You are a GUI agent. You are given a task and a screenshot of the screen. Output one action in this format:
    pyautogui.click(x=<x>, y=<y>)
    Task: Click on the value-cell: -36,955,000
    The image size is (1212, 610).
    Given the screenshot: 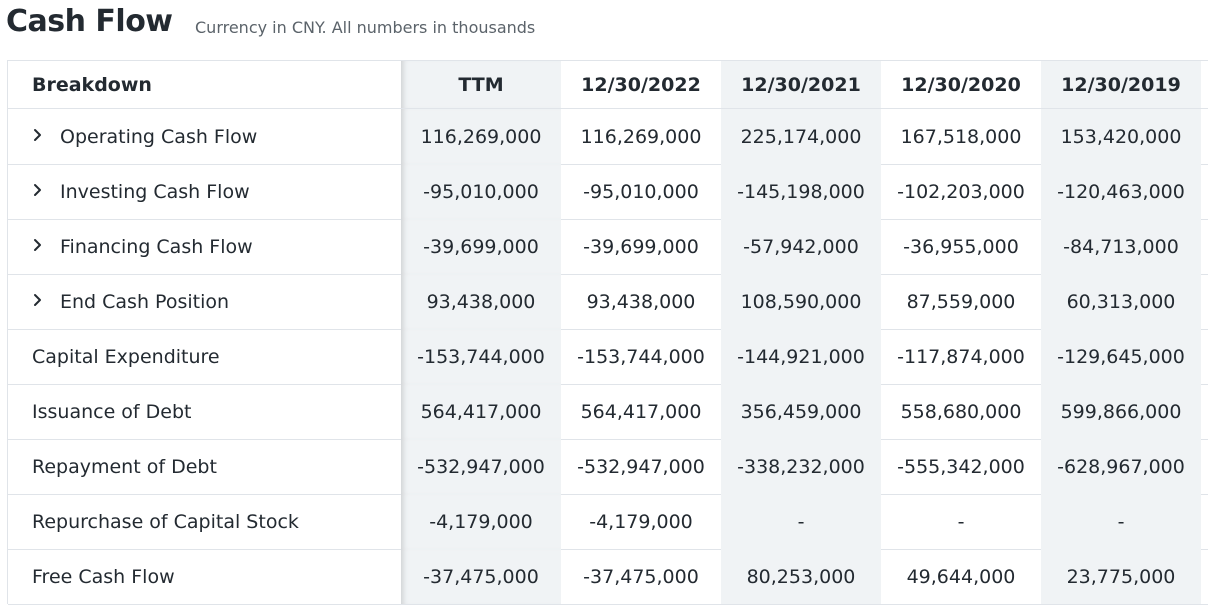 What is the action you would take?
    pyautogui.click(x=961, y=246)
    